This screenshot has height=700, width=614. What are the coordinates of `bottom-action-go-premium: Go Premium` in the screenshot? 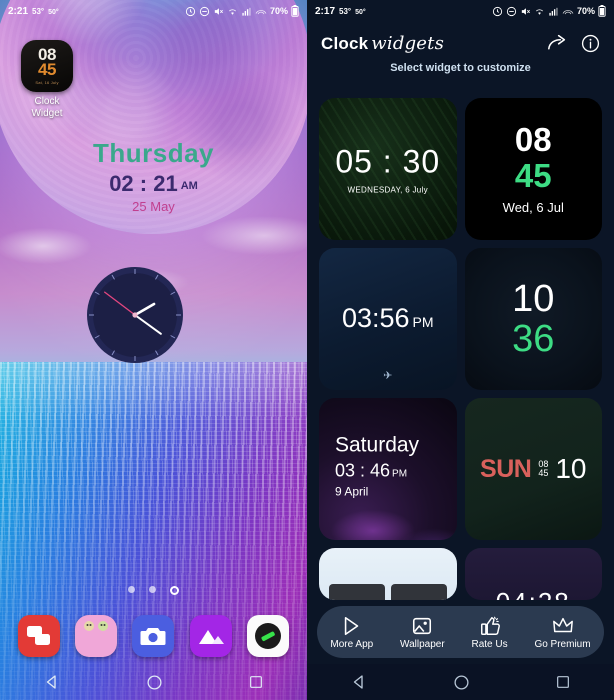 It's located at (562, 632).